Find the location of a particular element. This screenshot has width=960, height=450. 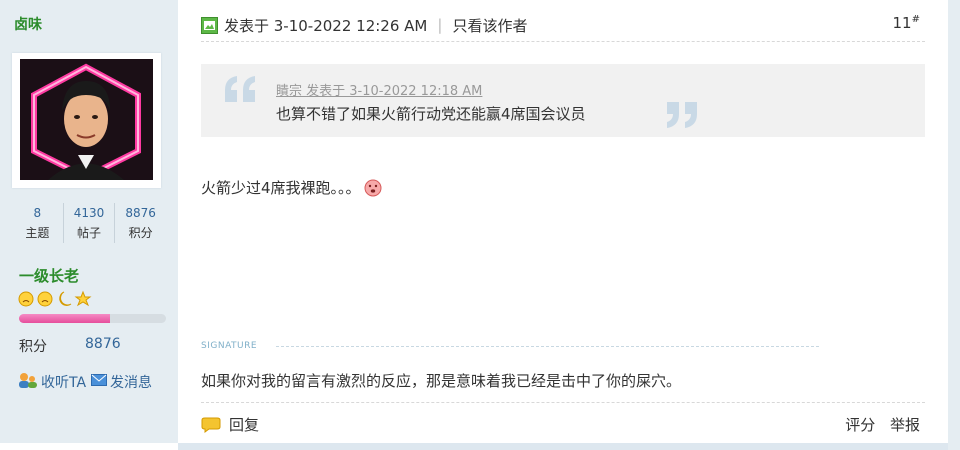

footer-divider is located at coordinates (563, 402).